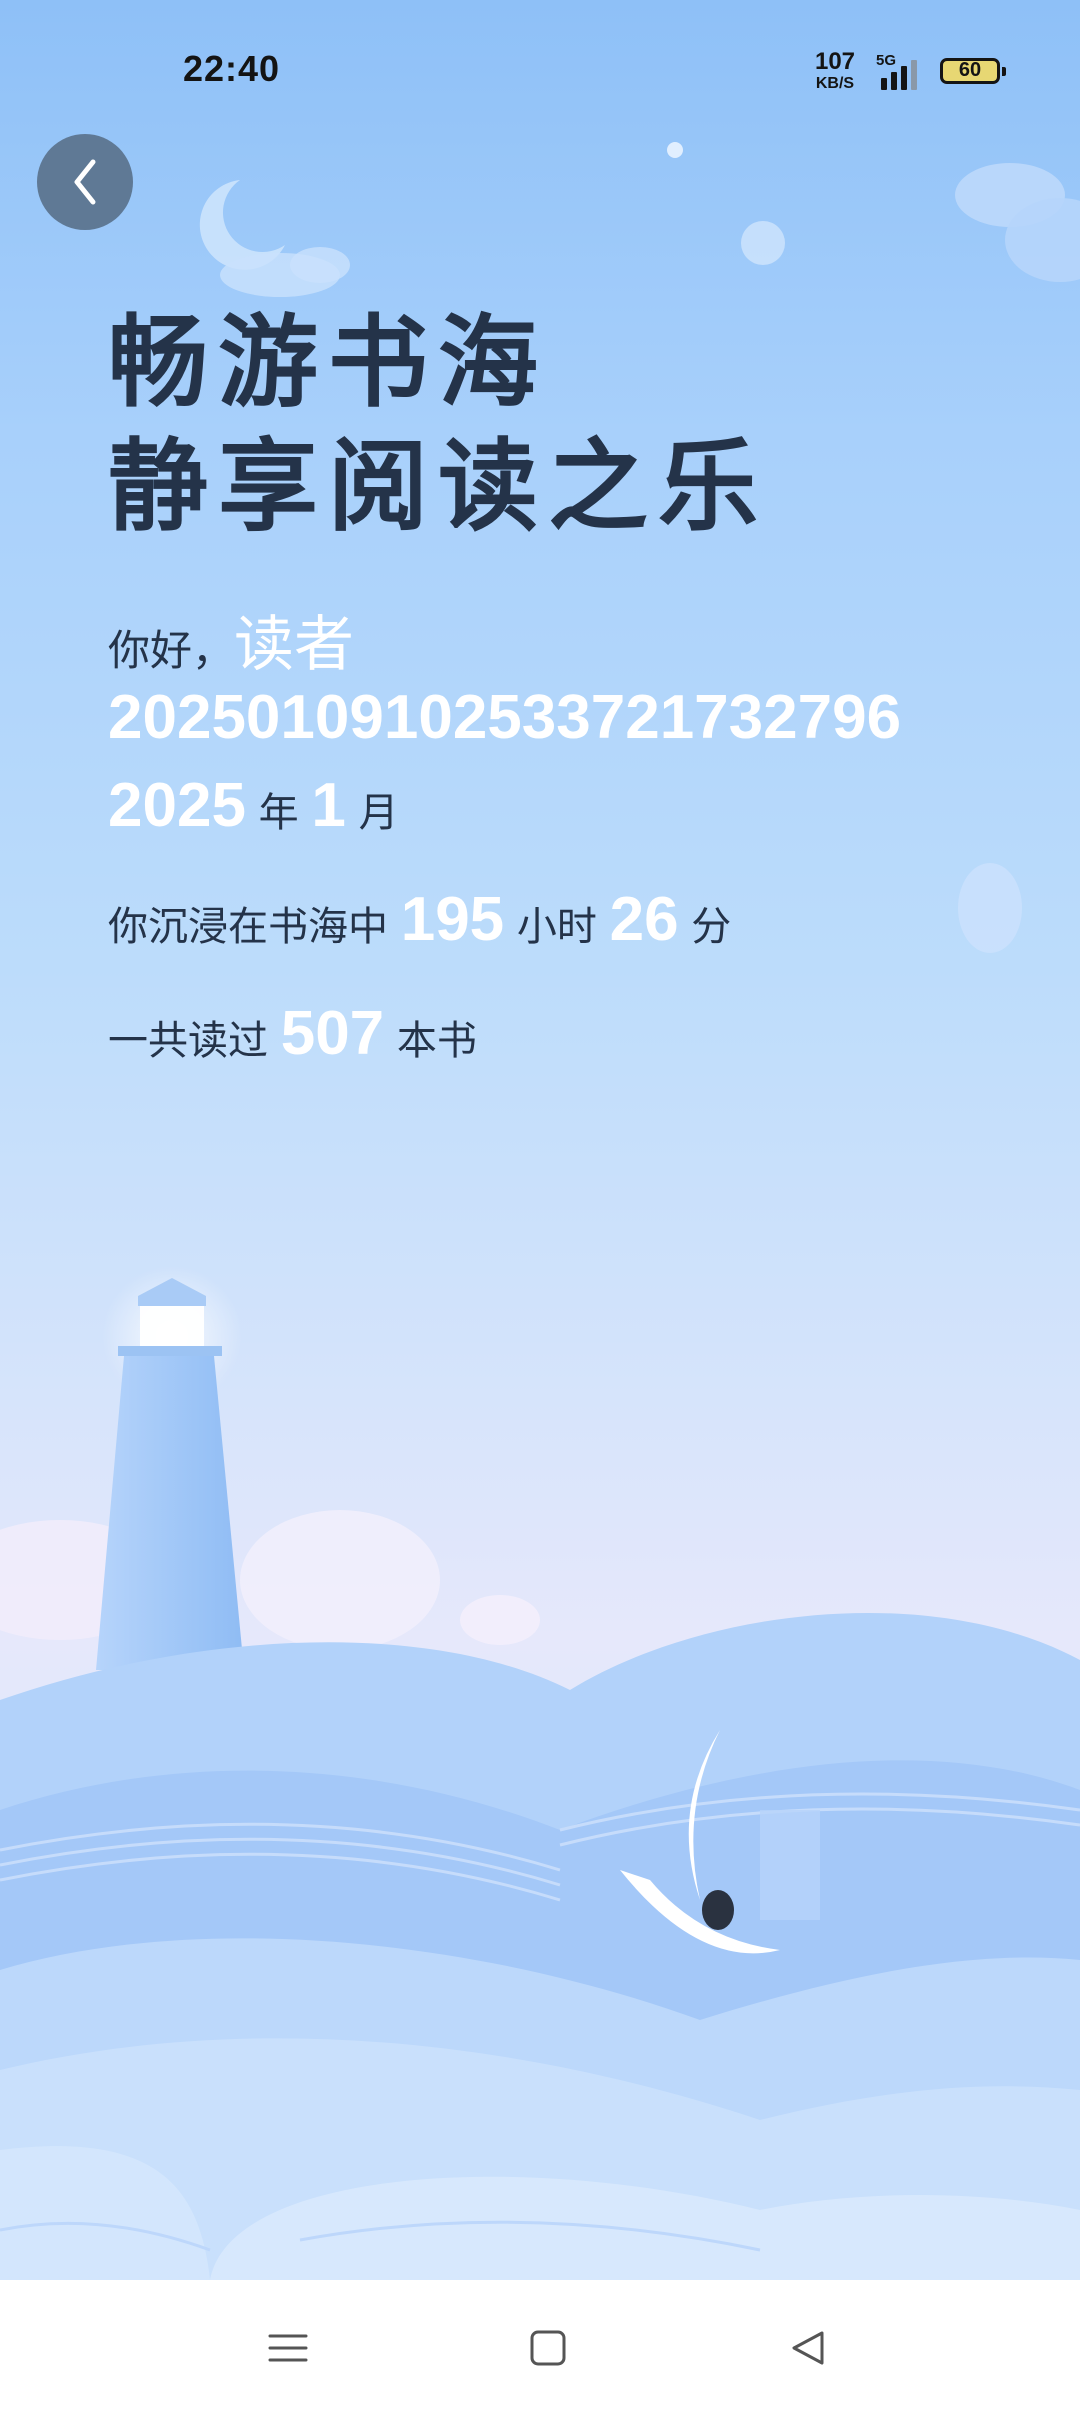  What do you see at coordinates (171, 650) in the screenshot?
I see `greeting-prefix: 你好，` at bounding box center [171, 650].